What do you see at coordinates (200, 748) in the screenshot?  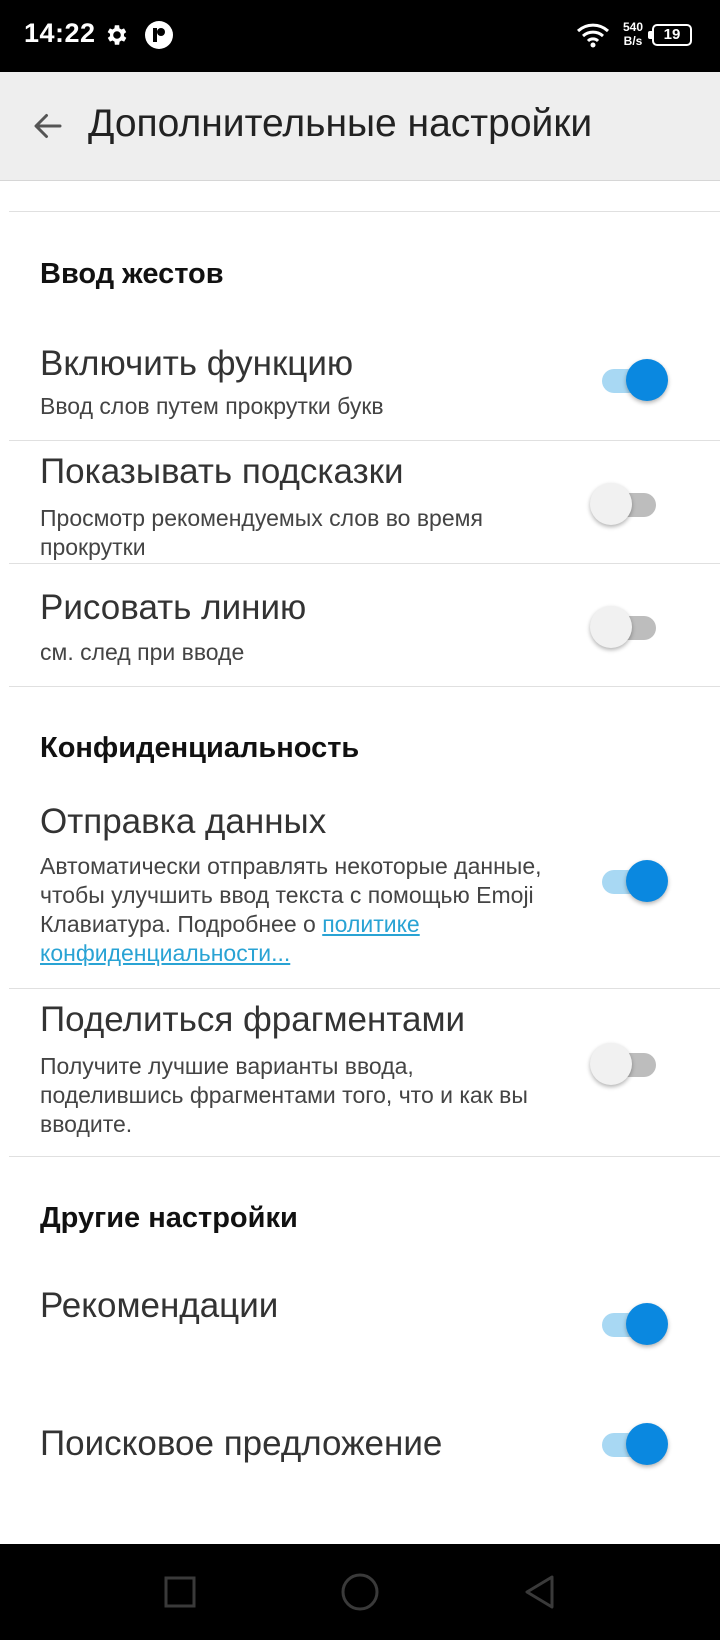 I see `section-title-privacy: Конфиденциальность` at bounding box center [200, 748].